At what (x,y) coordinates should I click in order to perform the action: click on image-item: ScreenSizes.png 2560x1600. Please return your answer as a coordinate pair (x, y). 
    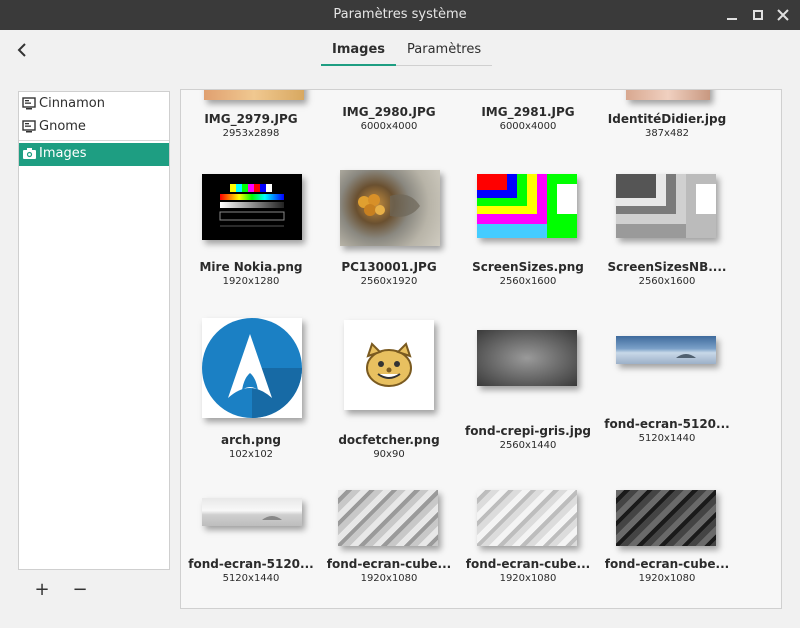
    Looking at the image, I should click on (528, 233).